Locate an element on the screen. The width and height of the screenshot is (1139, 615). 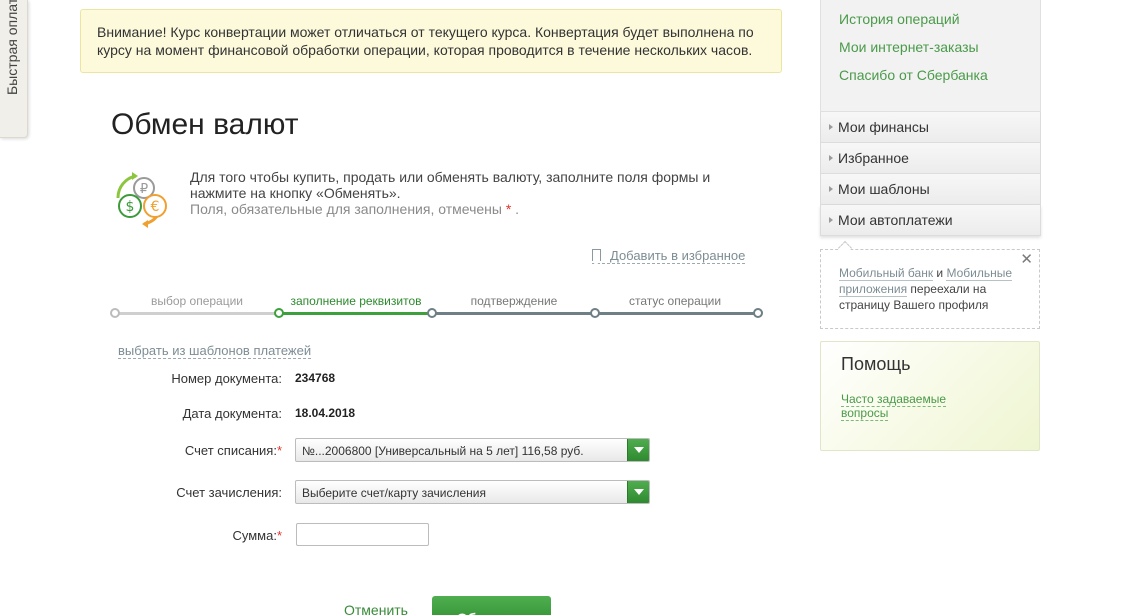
required-hint-end: . is located at coordinates (517, 209).